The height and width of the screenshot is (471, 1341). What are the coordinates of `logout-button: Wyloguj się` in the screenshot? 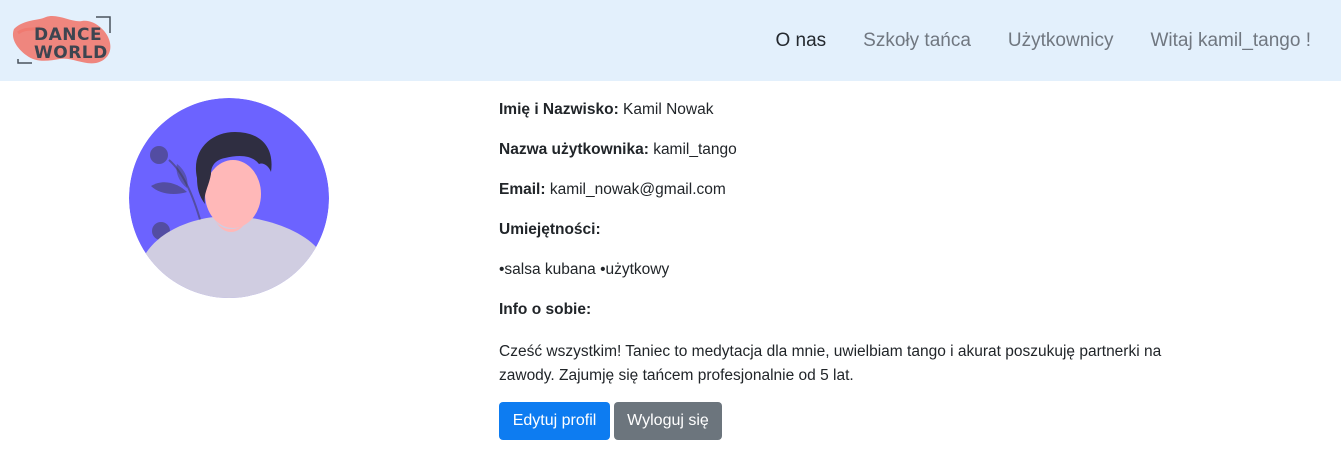 It's located at (668, 421).